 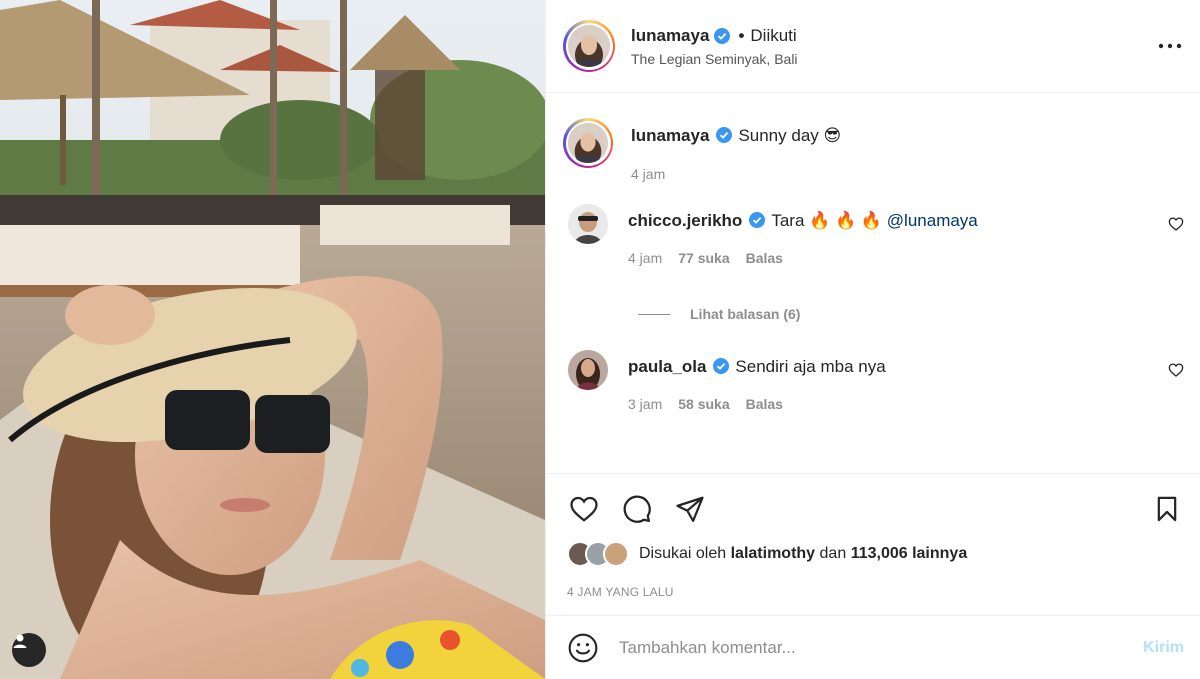 What do you see at coordinates (703, 258) in the screenshot?
I see `comment-likes: 77 suka` at bounding box center [703, 258].